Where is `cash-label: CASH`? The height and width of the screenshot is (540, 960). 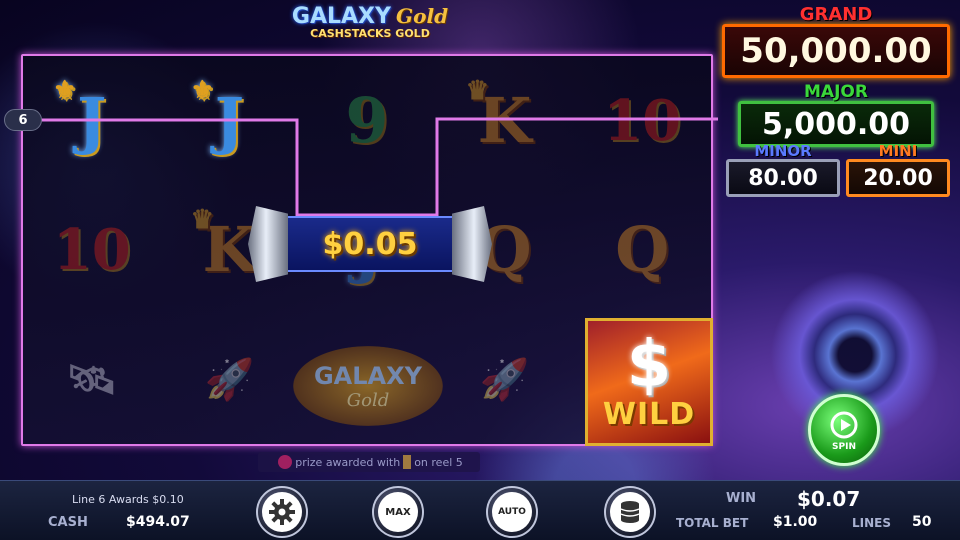
cash-label: CASH is located at coordinates (68, 522).